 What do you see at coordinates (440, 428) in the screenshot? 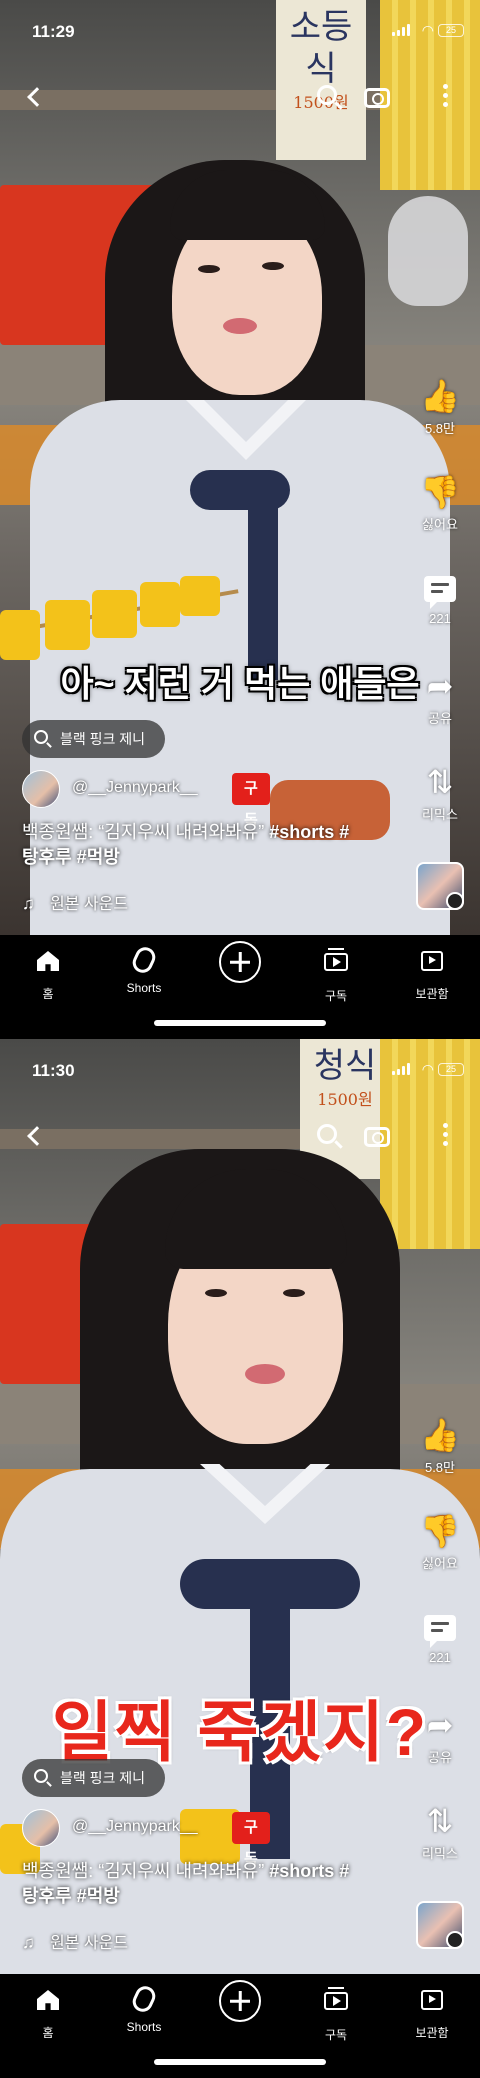
I see `like-count: 5.8만` at bounding box center [440, 428].